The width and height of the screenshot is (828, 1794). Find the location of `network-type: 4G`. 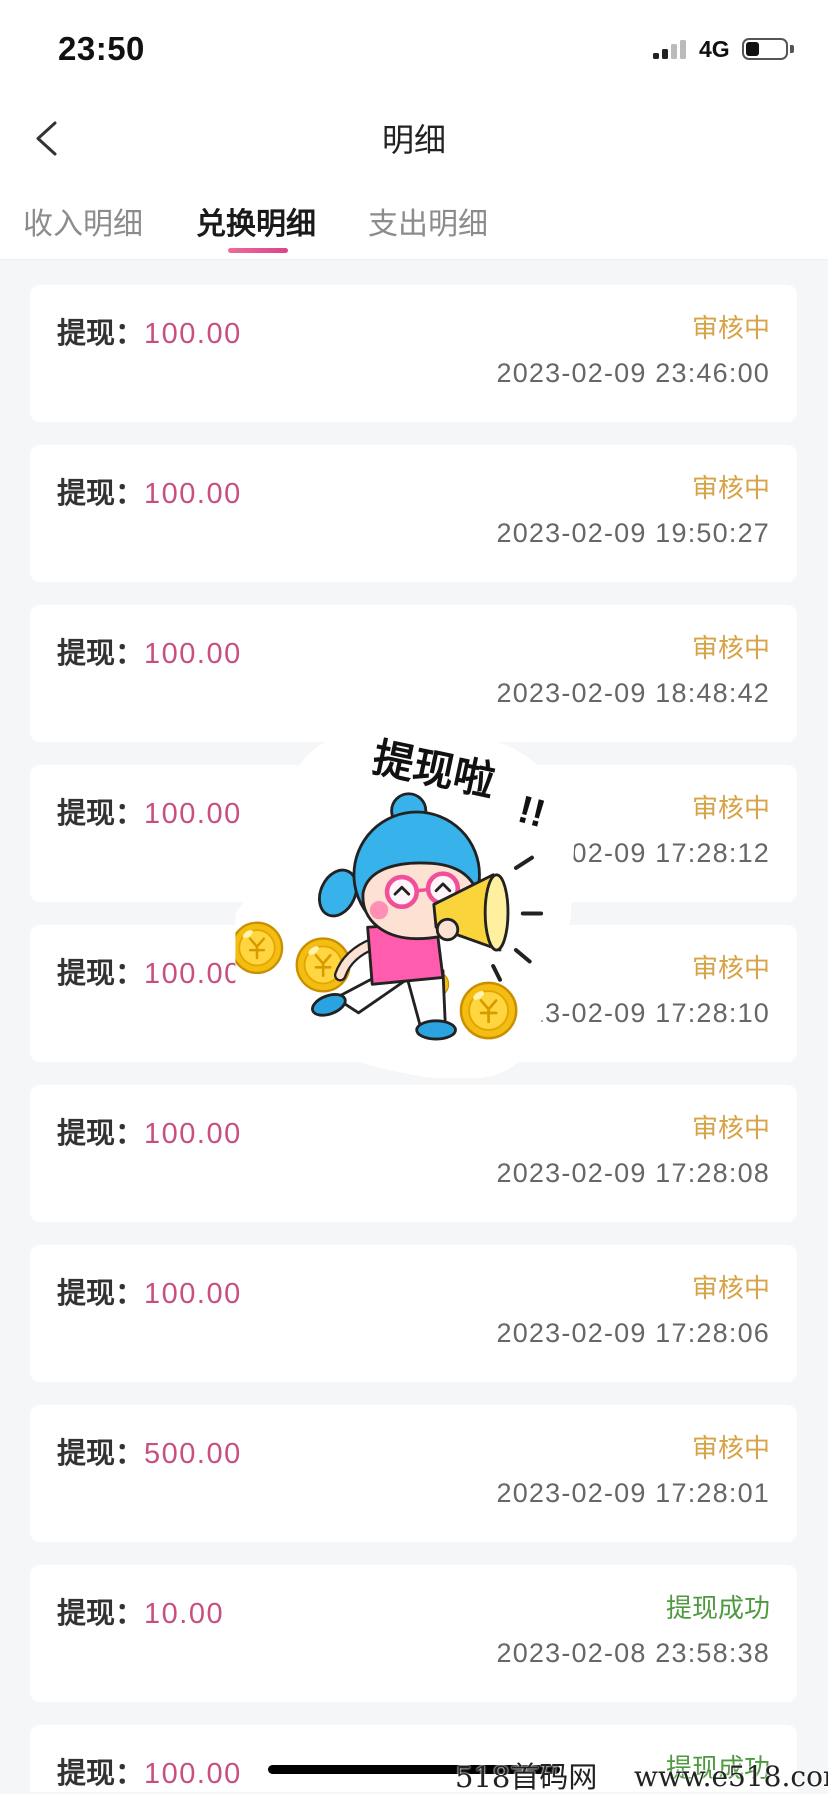

network-type: 4G is located at coordinates (714, 49).